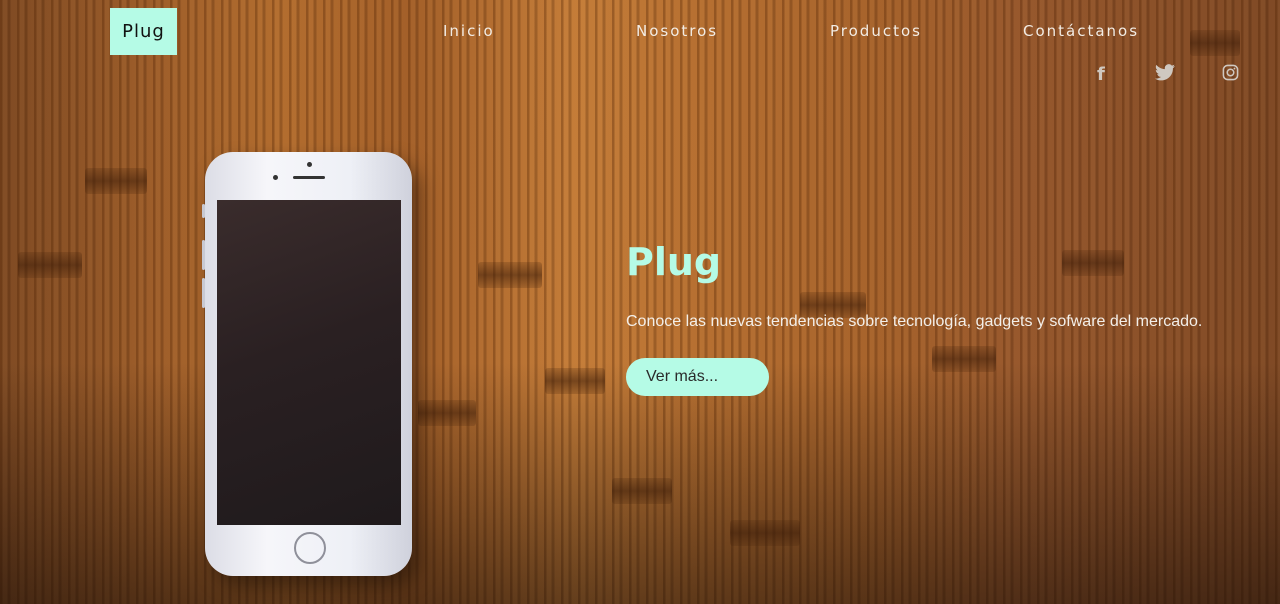 This screenshot has height=604, width=1280. I want to click on phone-image, so click(307, 364).